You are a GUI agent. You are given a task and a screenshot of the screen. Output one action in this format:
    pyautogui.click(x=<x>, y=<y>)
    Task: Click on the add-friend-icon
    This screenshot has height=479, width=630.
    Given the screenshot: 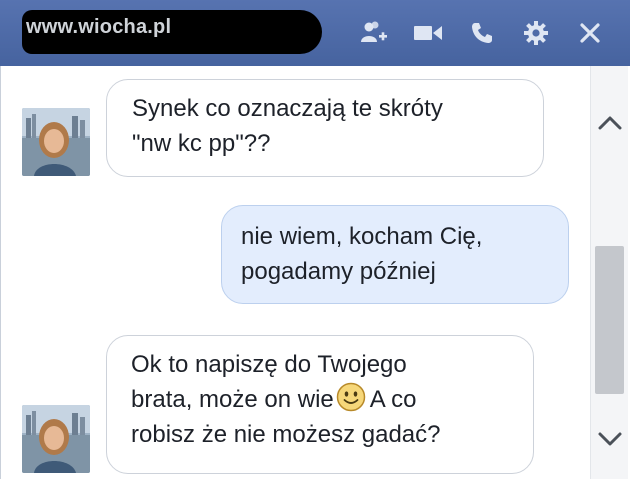 What is the action you would take?
    pyautogui.click(x=374, y=33)
    